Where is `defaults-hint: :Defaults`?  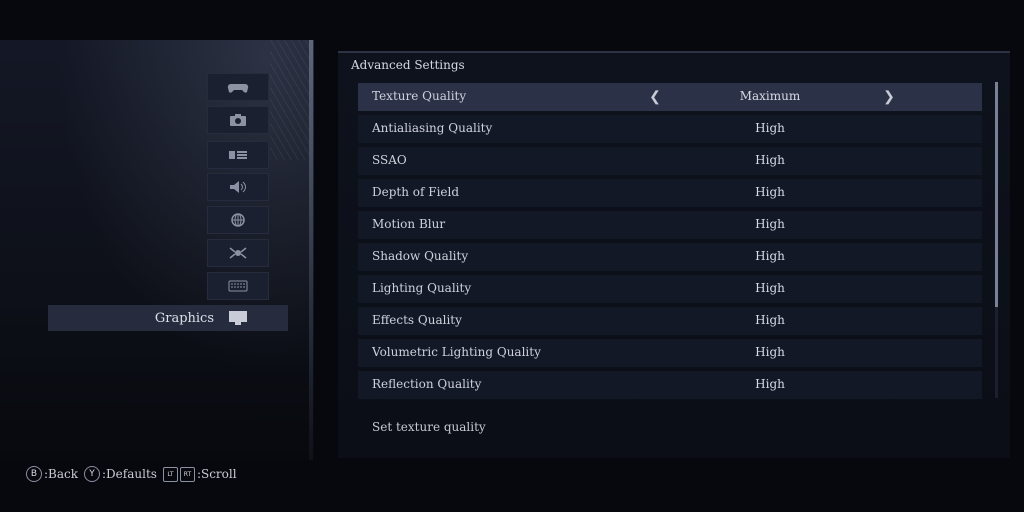 defaults-hint: :Defaults is located at coordinates (129, 474).